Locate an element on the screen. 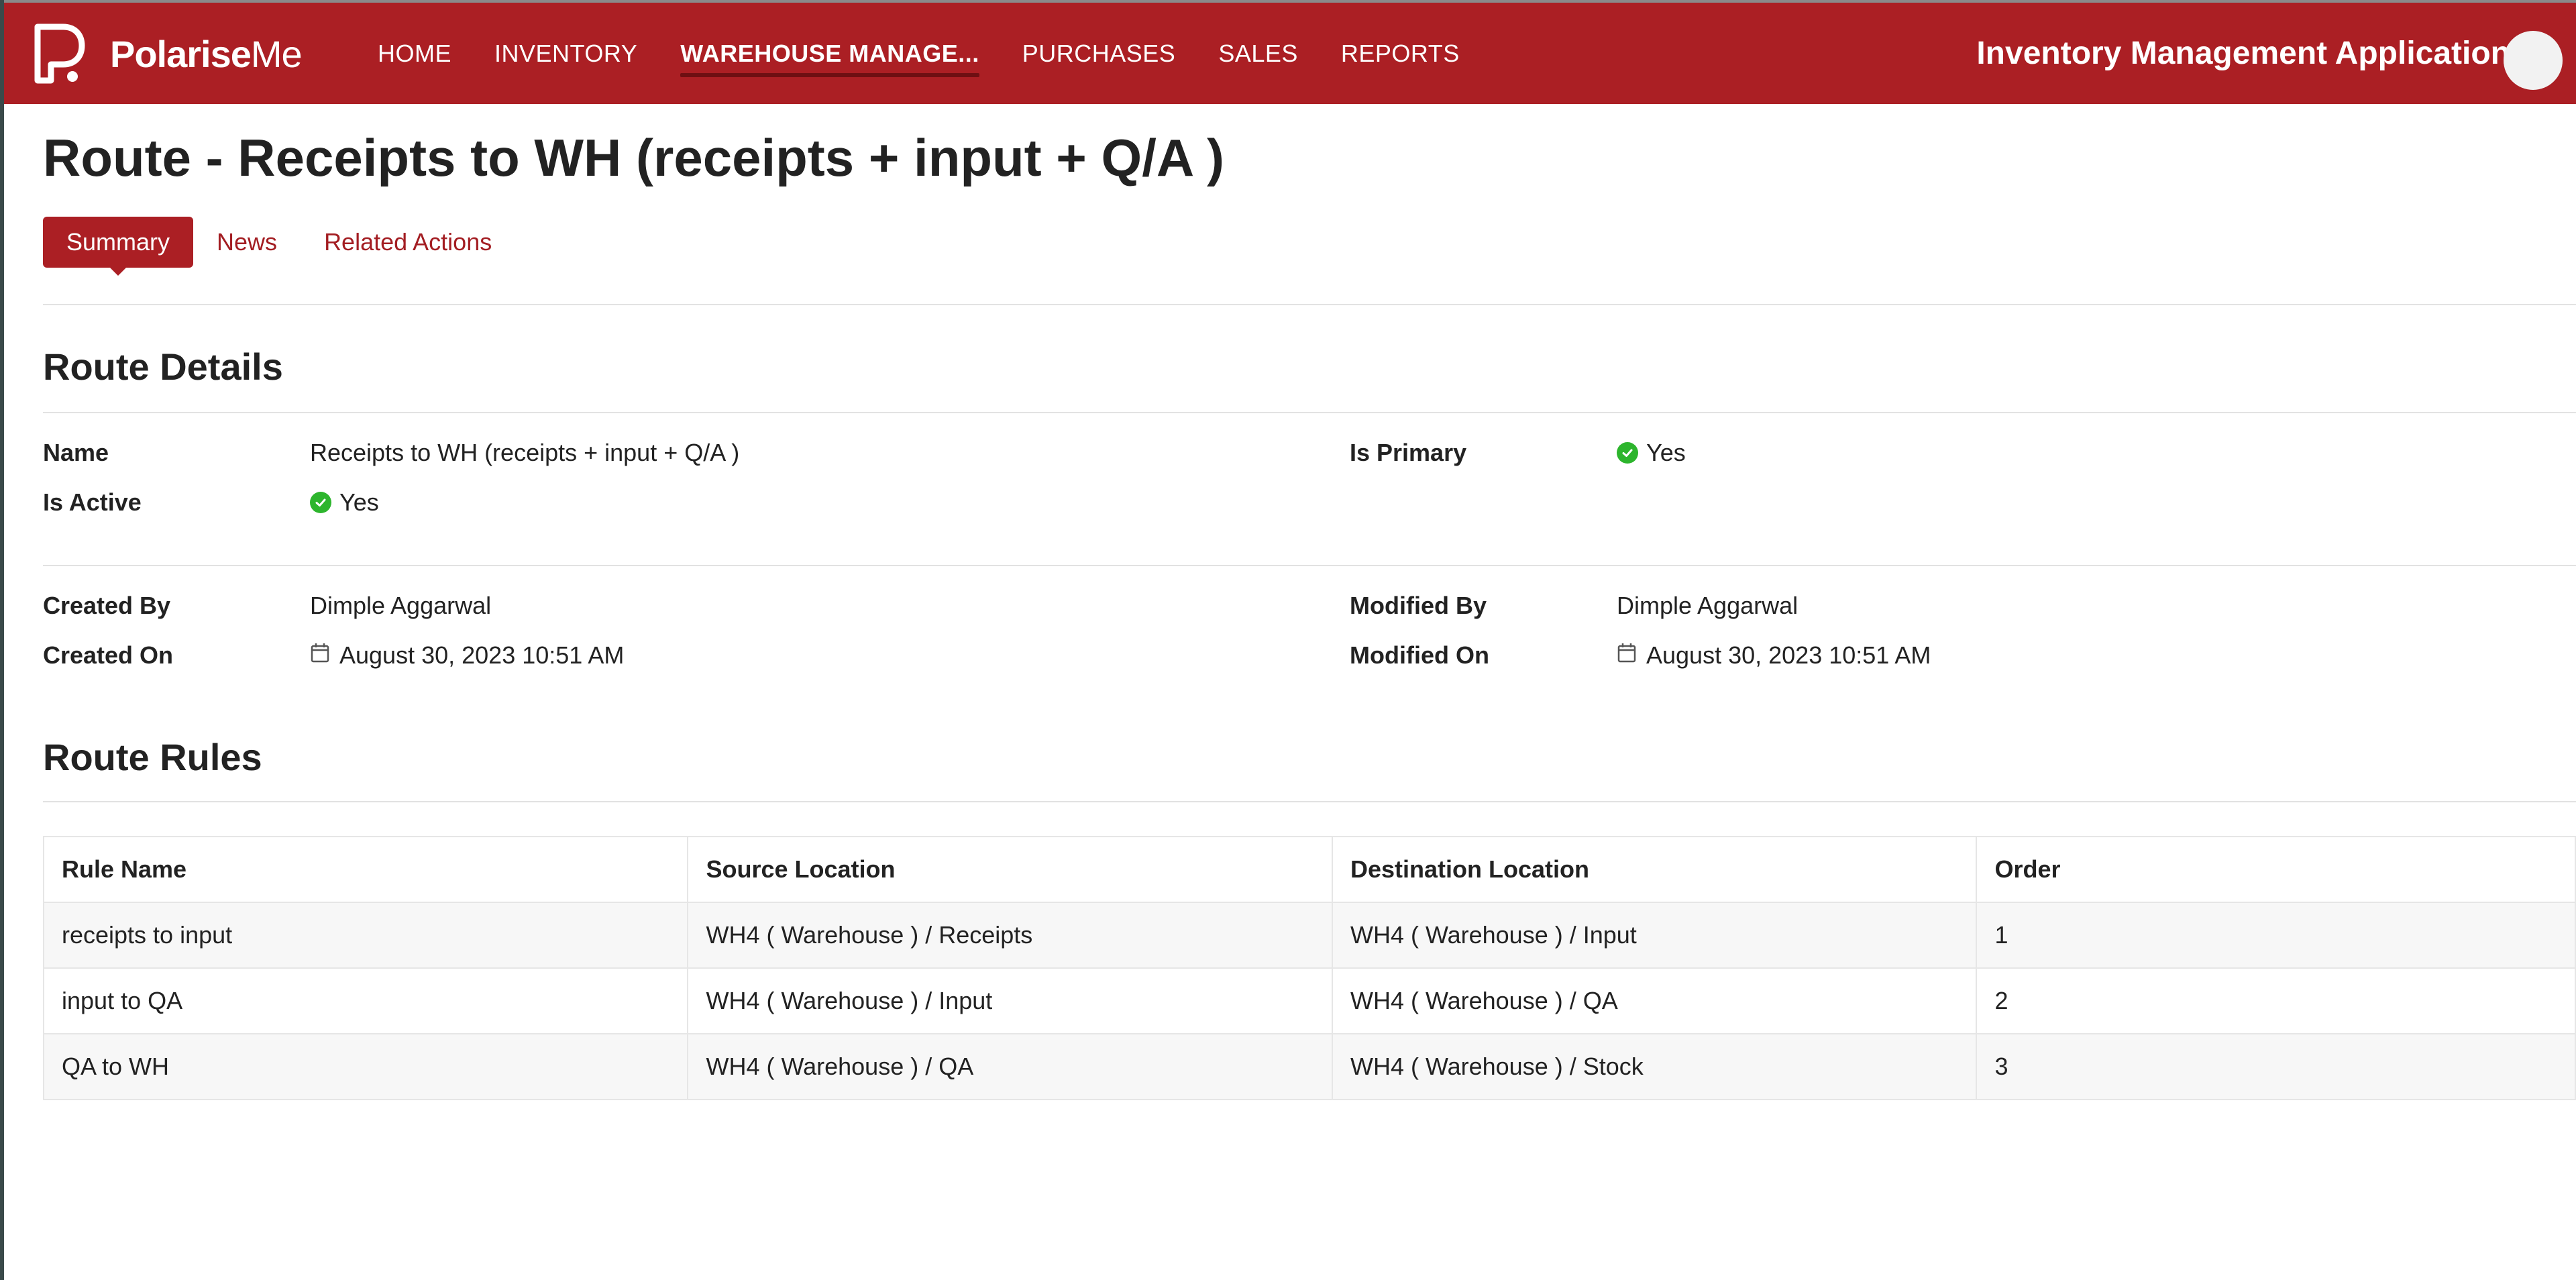 Image resolution: width=2576 pixels, height=1280 pixels. name-value-text: Receipts to WH (receipts + input + Q/A ) is located at coordinates (525, 452).